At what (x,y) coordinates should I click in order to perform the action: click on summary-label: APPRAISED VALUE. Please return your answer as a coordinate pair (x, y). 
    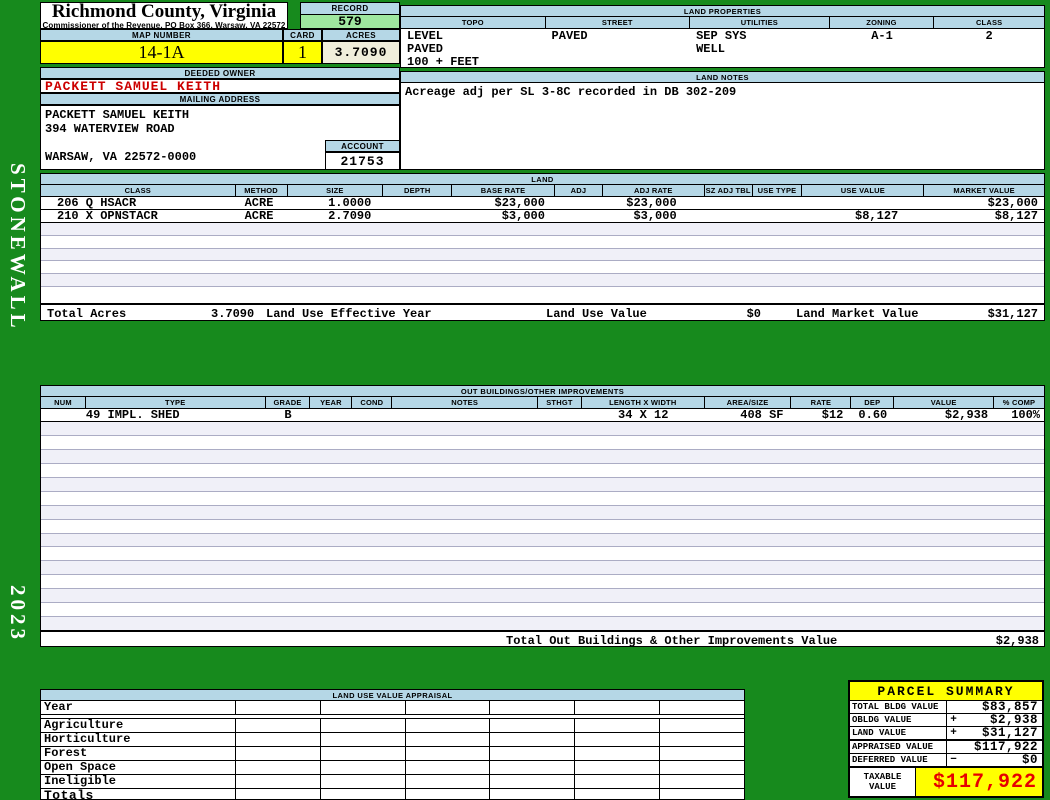
    Looking at the image, I should click on (898, 747).